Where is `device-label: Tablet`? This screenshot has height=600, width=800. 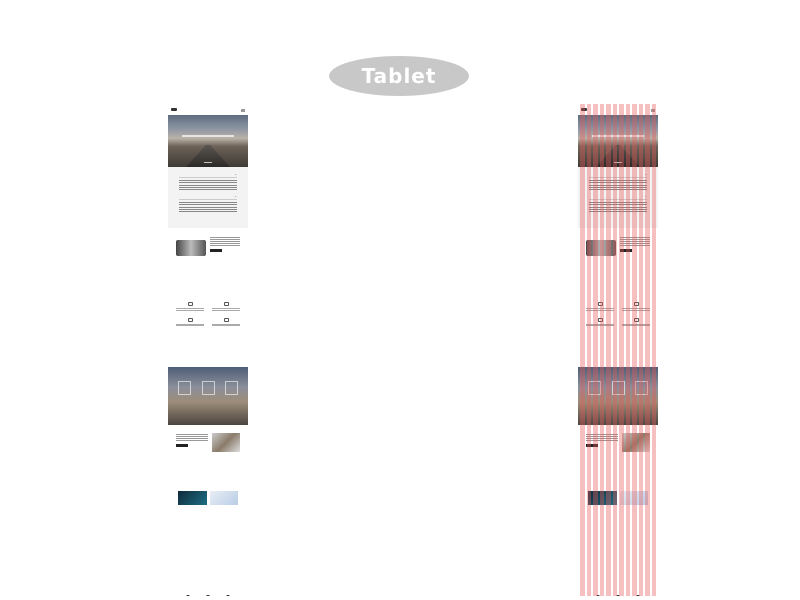 device-label: Tablet is located at coordinates (399, 76).